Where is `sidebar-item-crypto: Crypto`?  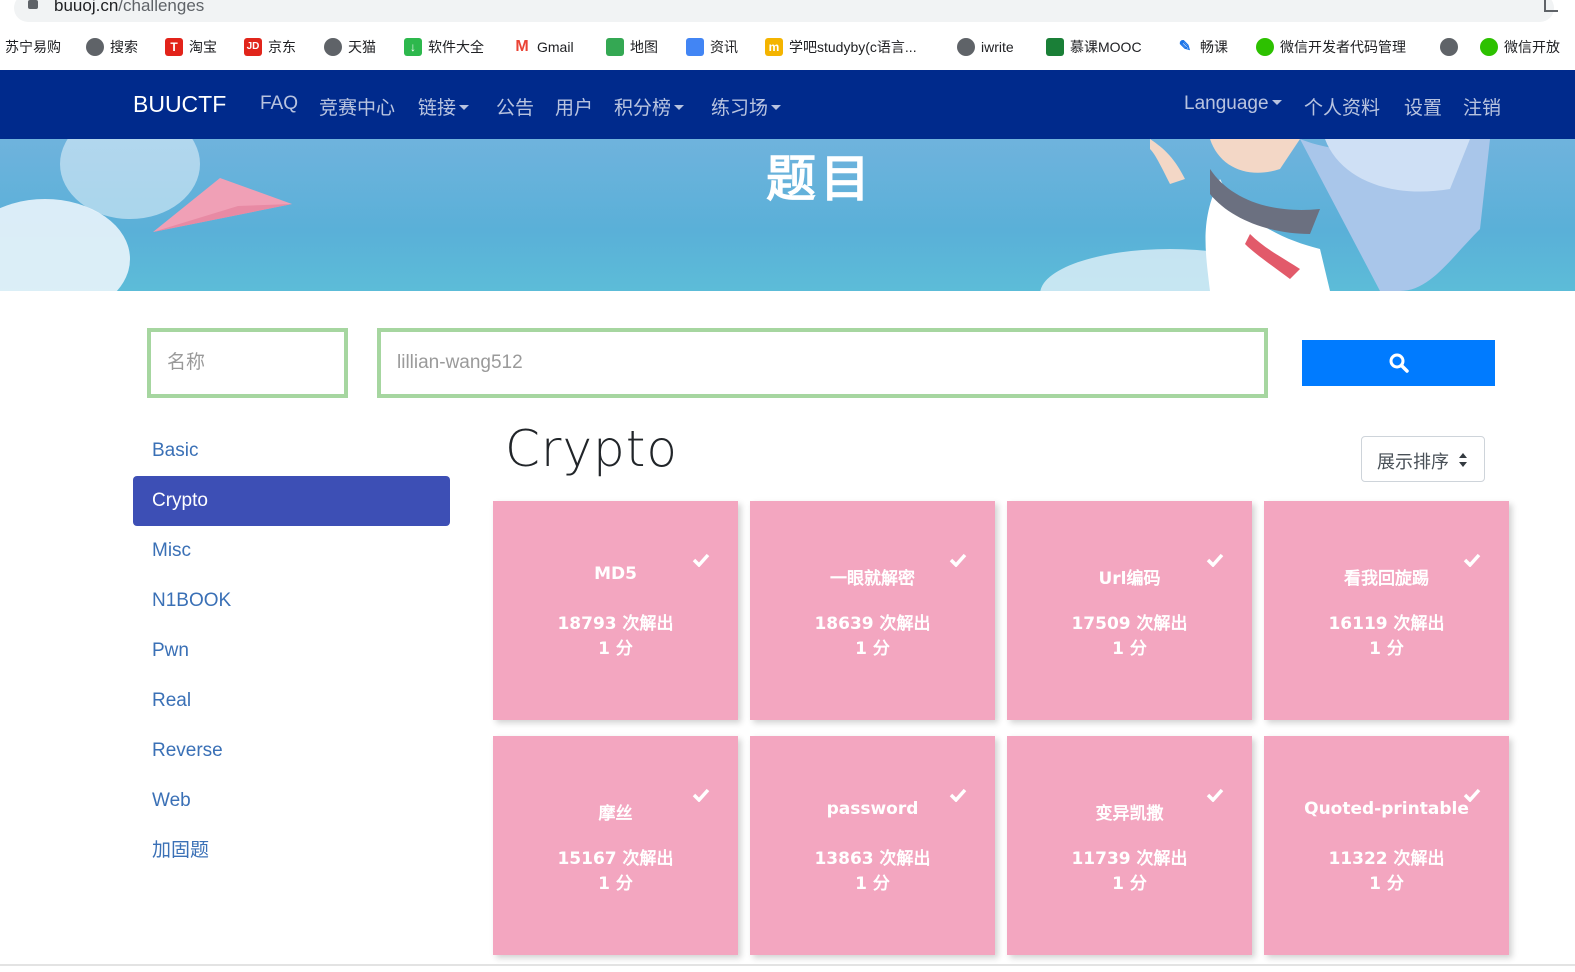
sidebar-item-crypto: Crypto is located at coordinates (291, 501).